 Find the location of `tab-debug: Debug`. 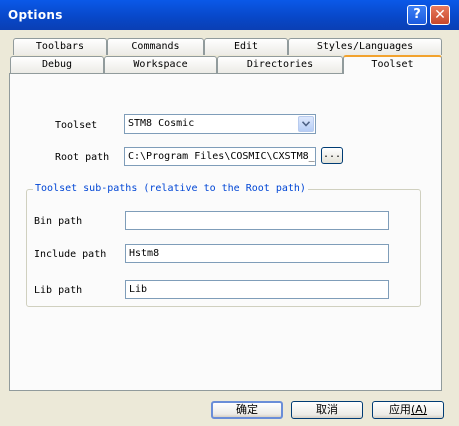

tab-debug: Debug is located at coordinates (57, 64).